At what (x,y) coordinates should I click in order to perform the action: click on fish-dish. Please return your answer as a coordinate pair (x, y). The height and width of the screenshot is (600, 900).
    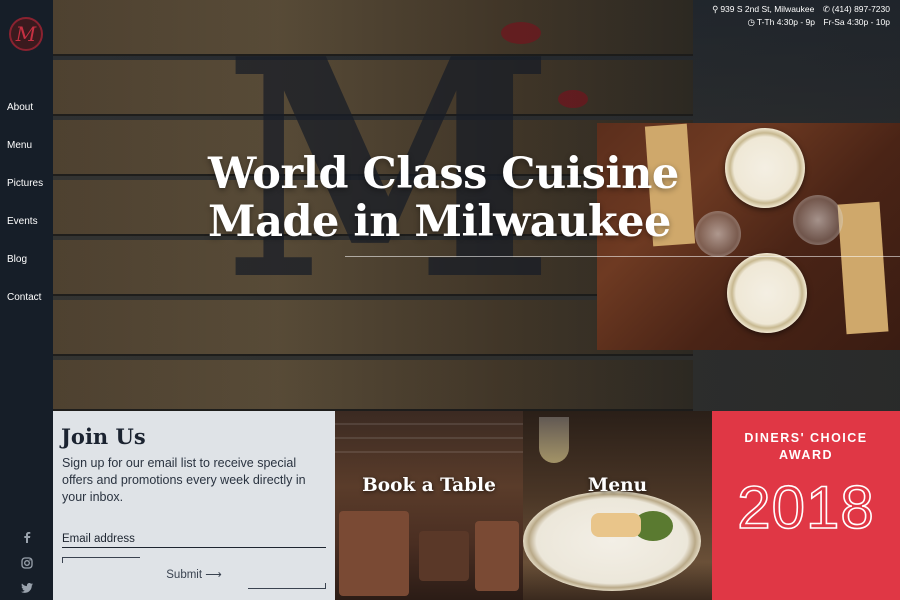
    Looking at the image, I should click on (616, 525).